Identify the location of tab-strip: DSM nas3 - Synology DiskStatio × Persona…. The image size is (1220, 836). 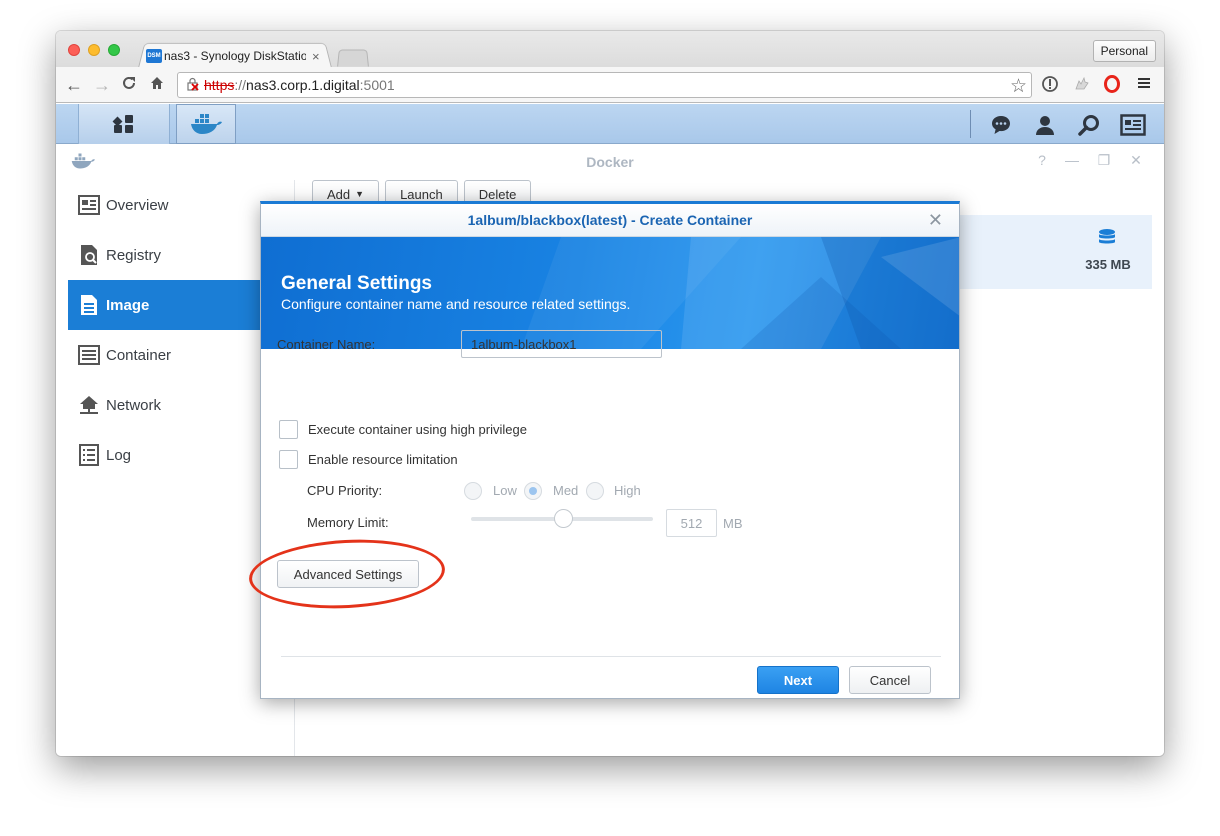
(610, 49).